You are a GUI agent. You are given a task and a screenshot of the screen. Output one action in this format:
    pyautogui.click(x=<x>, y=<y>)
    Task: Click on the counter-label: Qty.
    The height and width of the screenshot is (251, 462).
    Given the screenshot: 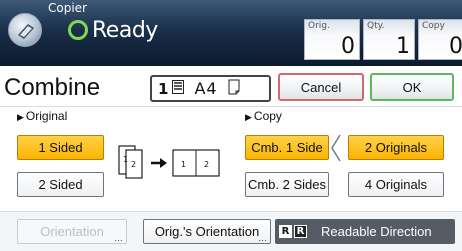 What is the action you would take?
    pyautogui.click(x=376, y=26)
    